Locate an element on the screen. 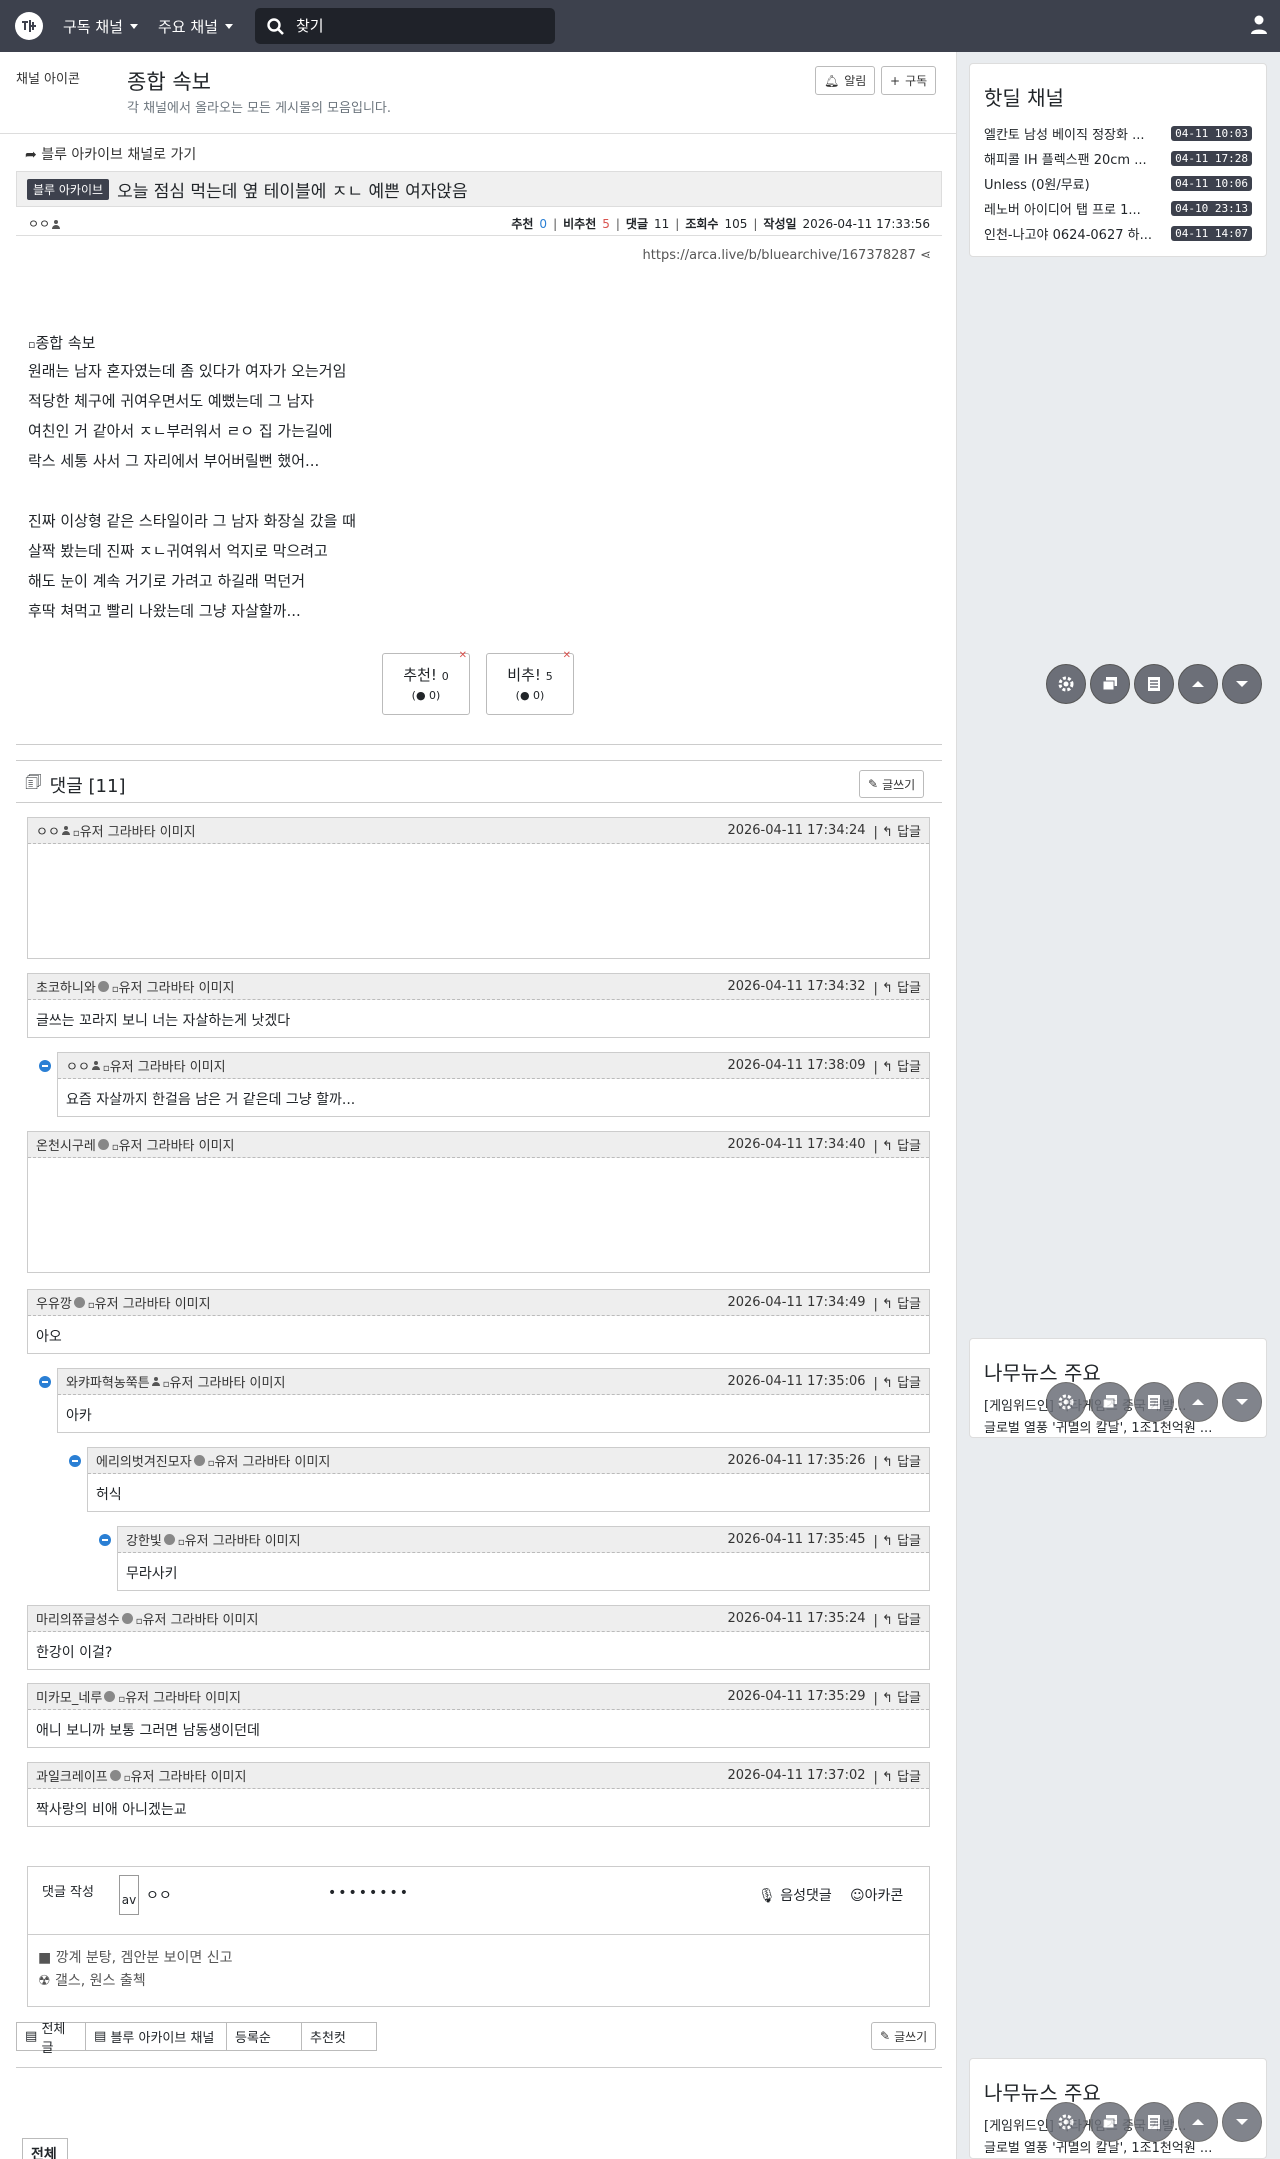  comment-author: 강한빛 is located at coordinates (144, 1539).